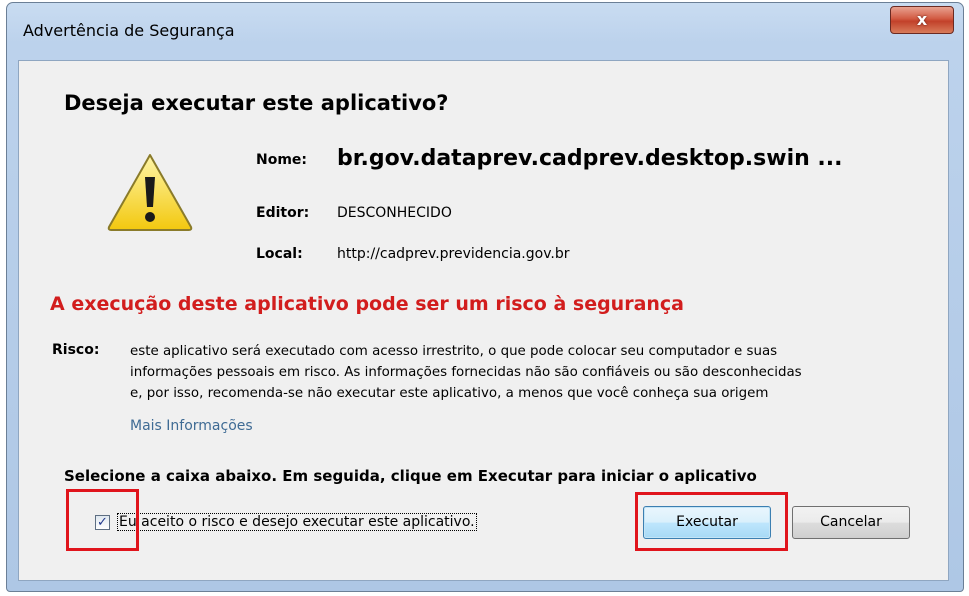 The image size is (969, 596). I want to click on close-button: x, so click(922, 20).